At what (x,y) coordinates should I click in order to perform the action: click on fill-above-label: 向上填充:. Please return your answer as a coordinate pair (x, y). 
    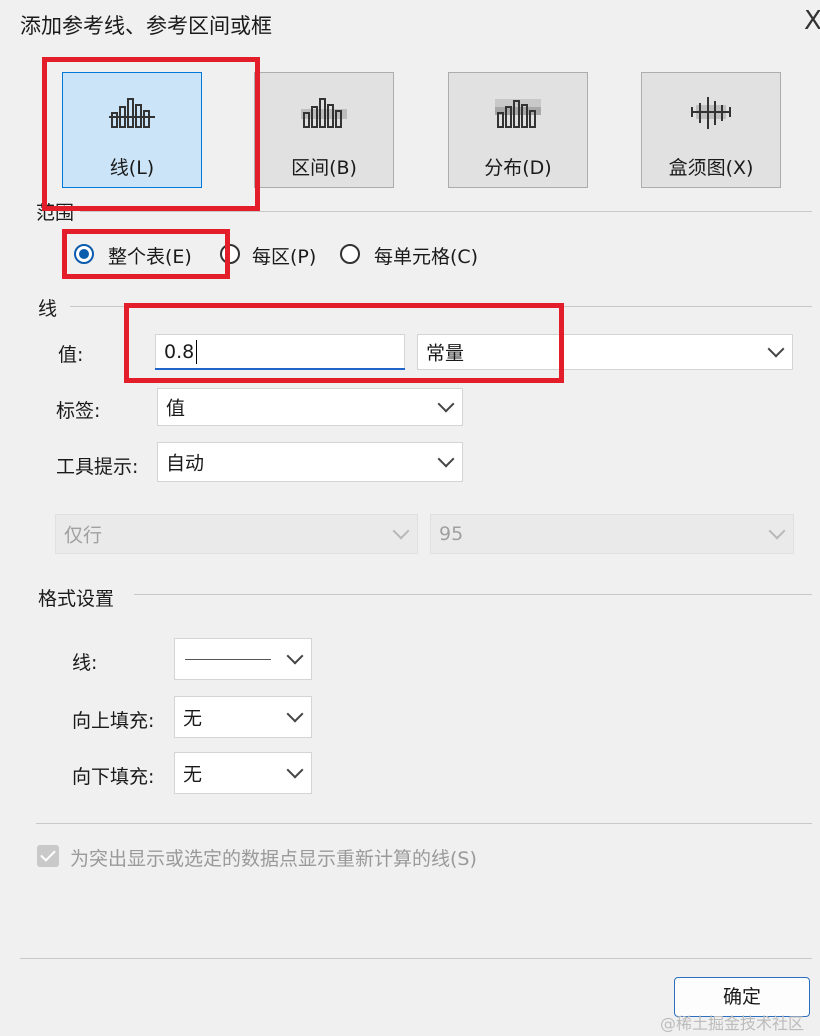
    Looking at the image, I should click on (113, 721).